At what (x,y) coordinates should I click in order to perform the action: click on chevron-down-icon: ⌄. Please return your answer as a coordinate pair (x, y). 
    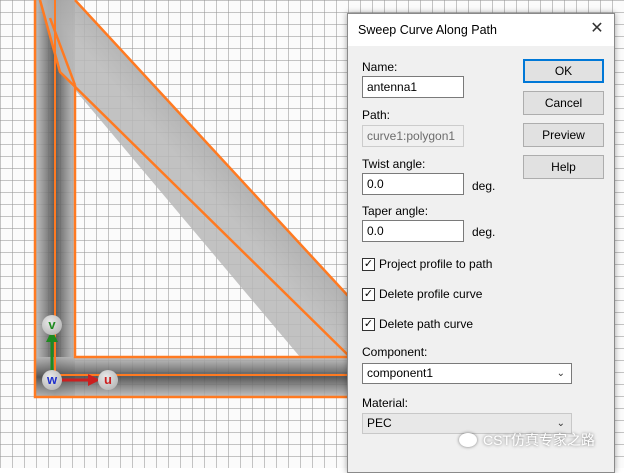
    Looking at the image, I should click on (560, 373).